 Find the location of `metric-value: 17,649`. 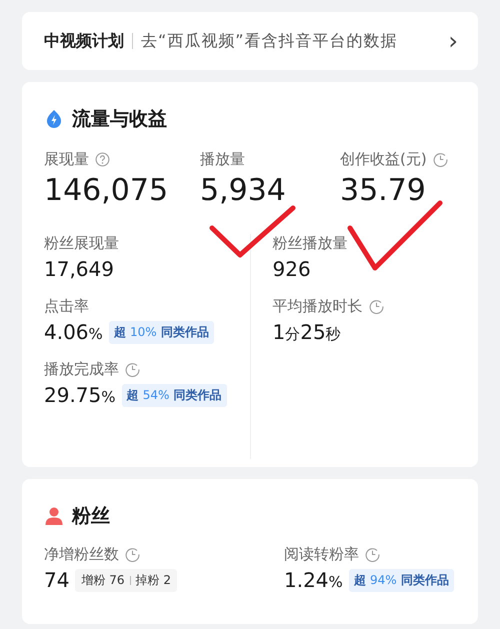

metric-value: 17,649 is located at coordinates (79, 269).